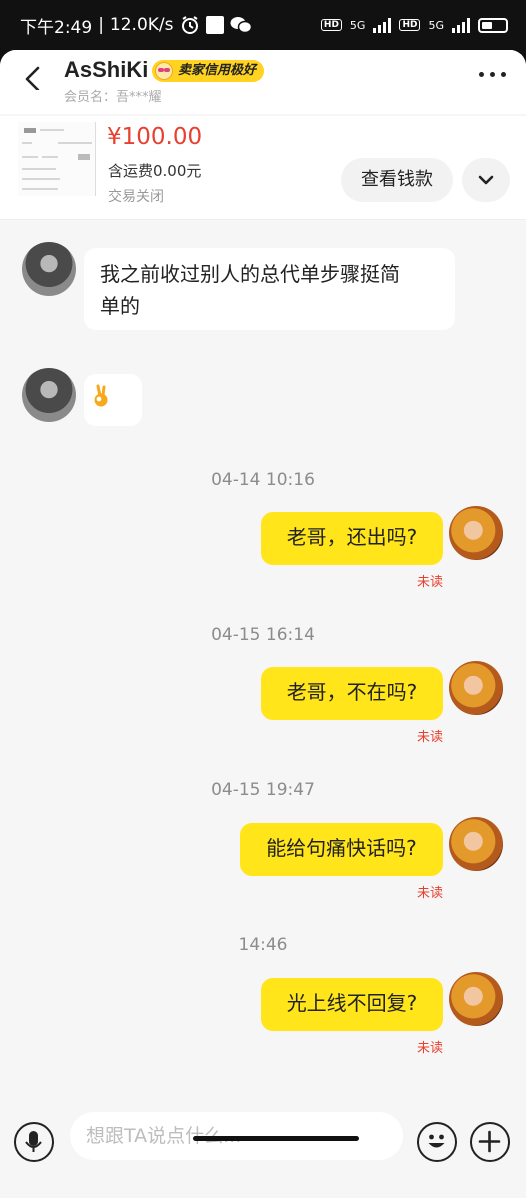 The width and height of the screenshot is (526, 1198). I want to click on contact-name: AsShiKi, so click(106, 70).